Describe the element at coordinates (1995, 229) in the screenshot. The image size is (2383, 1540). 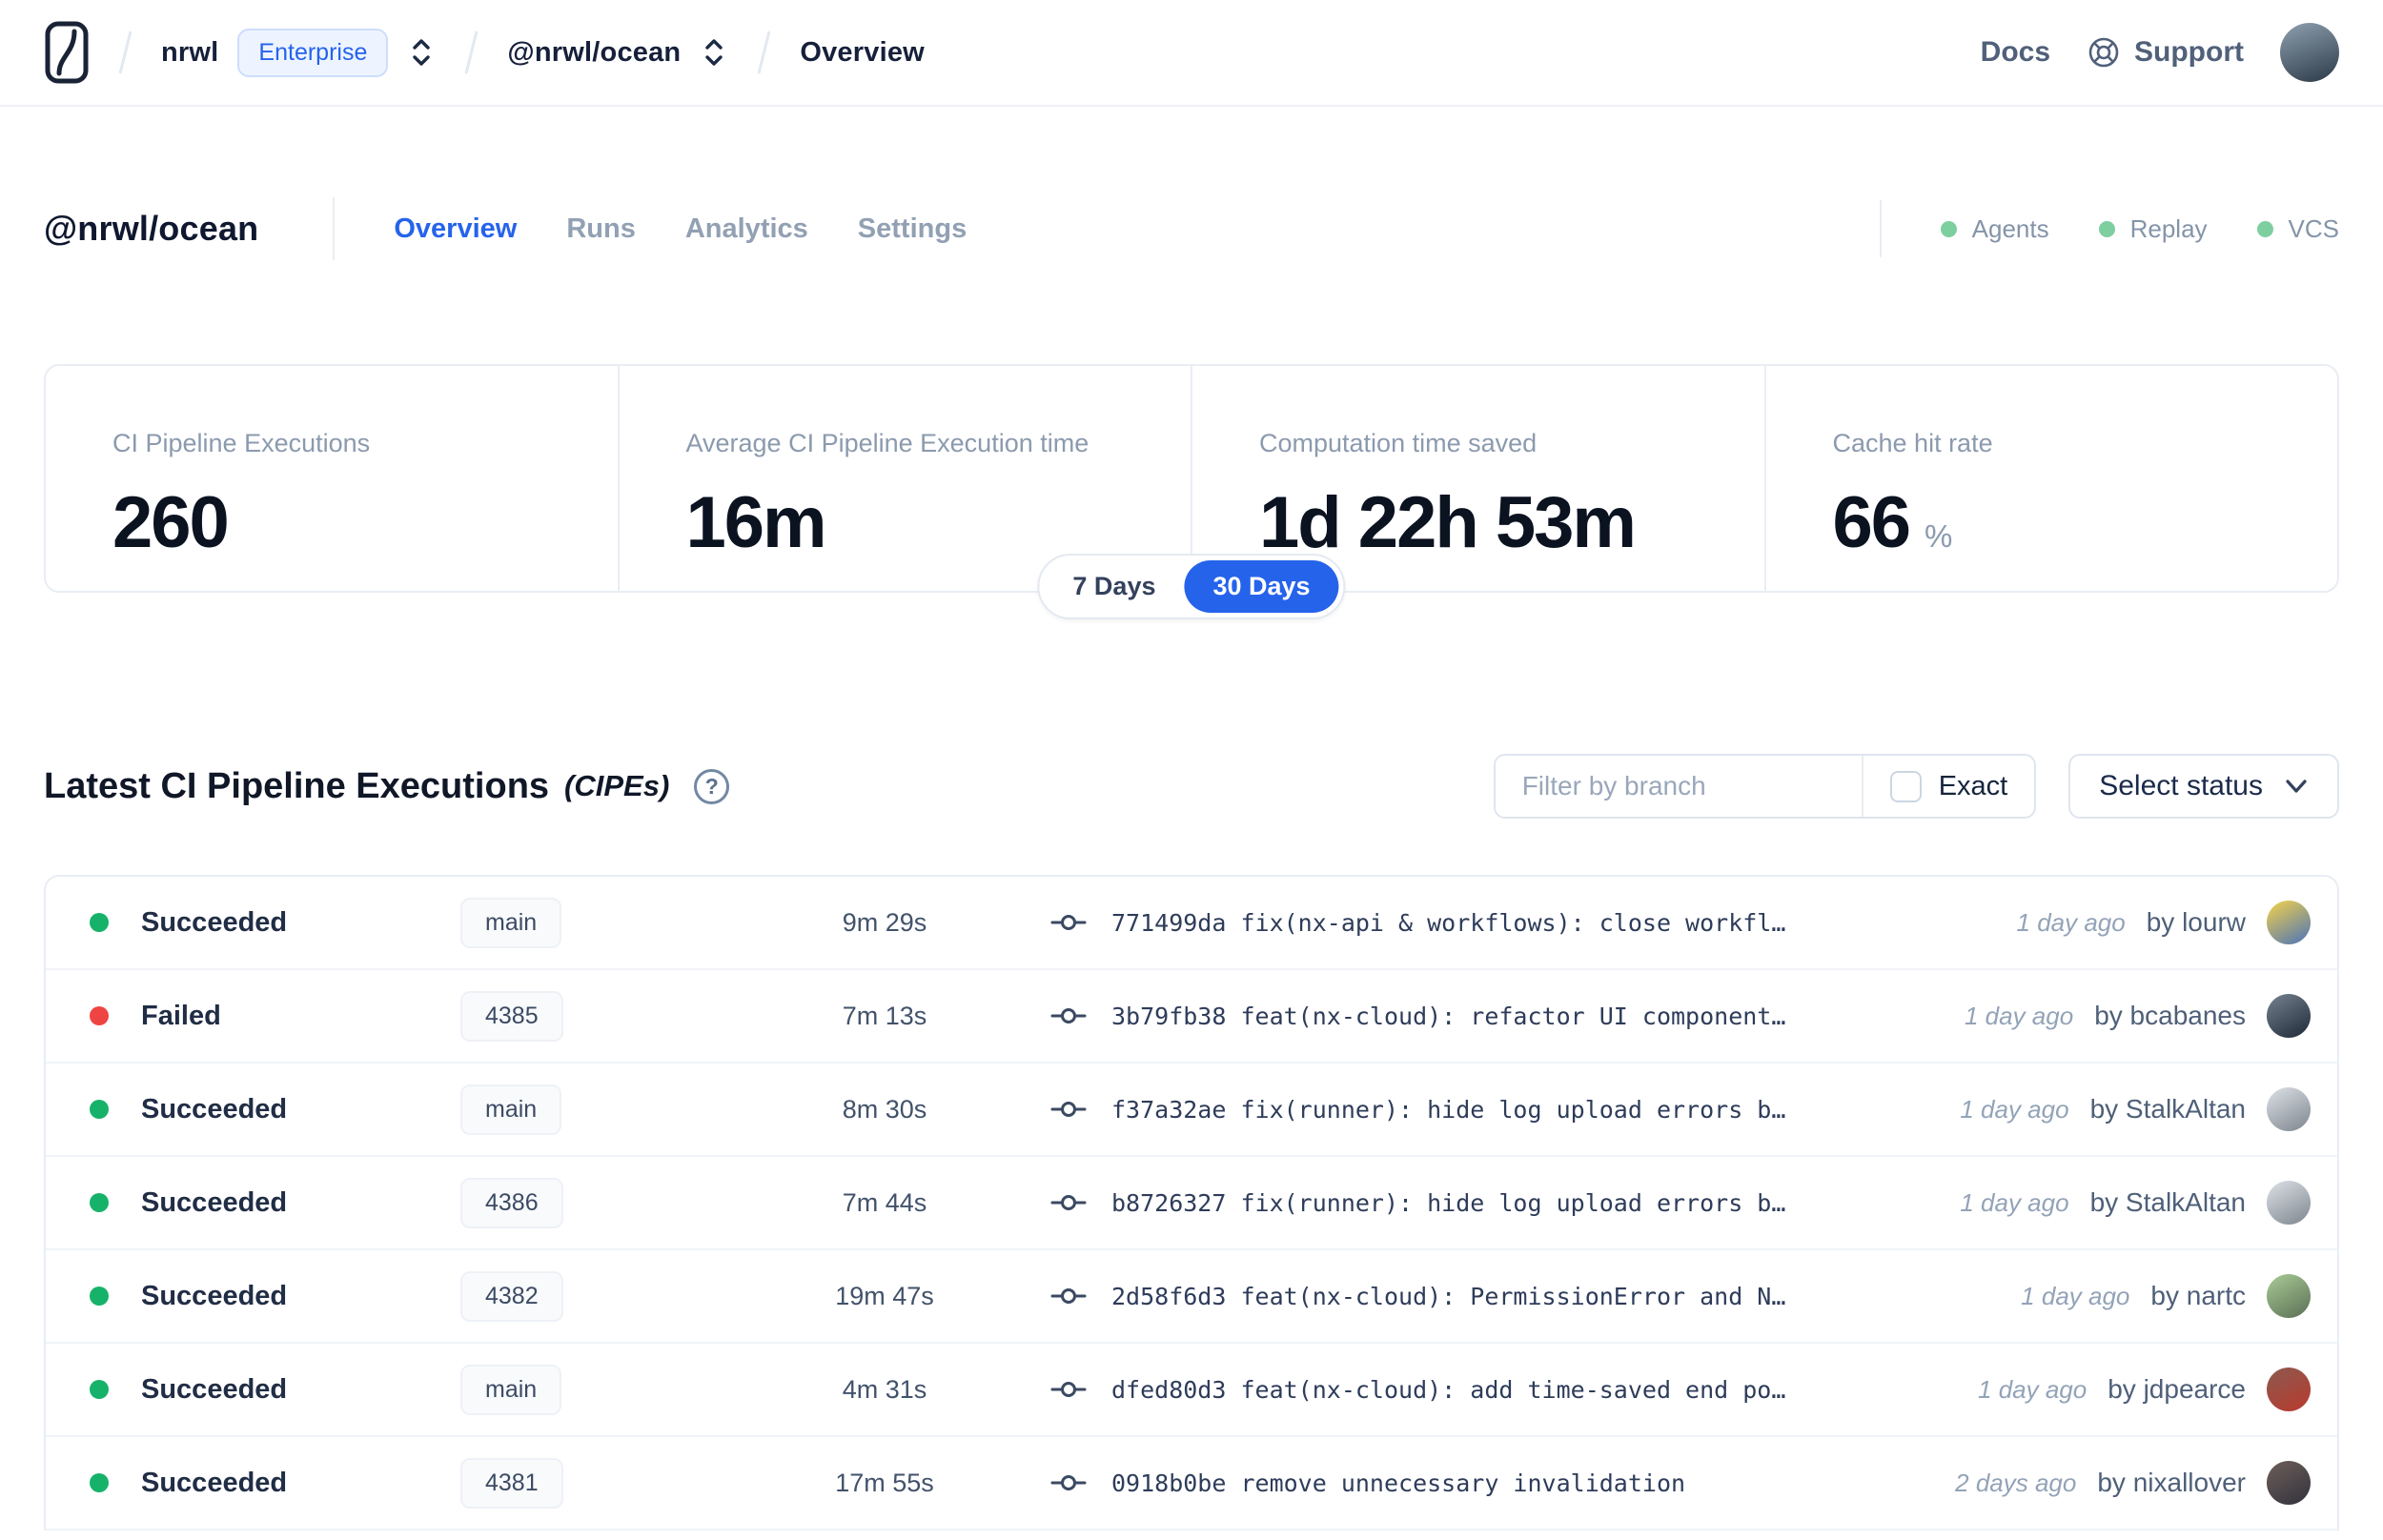
I see `feature-agents: Agents` at that location.